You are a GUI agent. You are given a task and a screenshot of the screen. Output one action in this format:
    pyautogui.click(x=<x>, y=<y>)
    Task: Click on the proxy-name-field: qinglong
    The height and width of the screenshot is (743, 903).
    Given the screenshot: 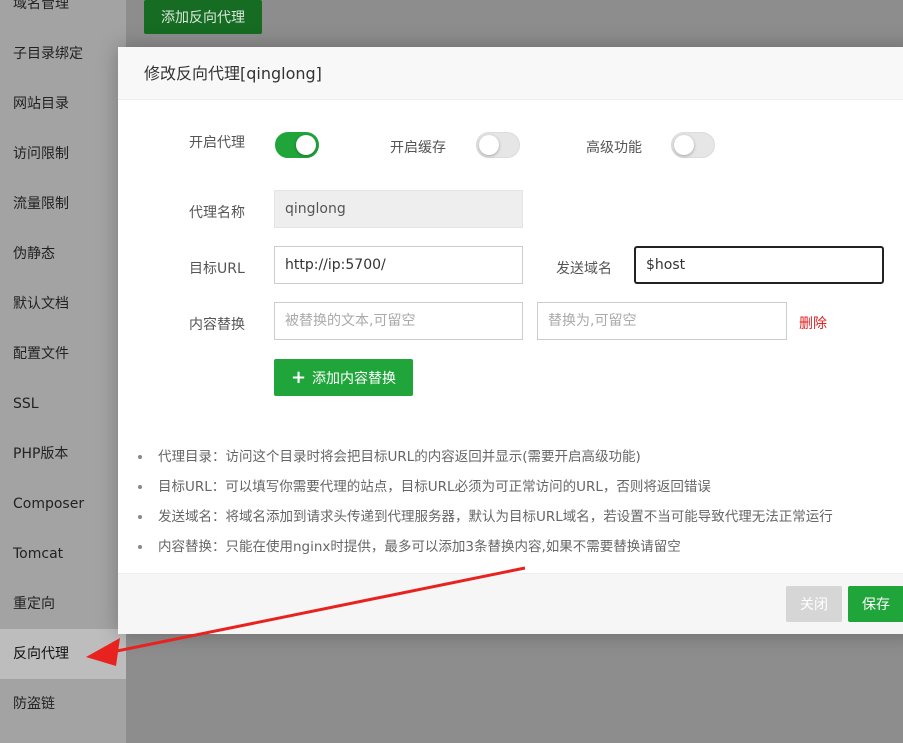 What is the action you would take?
    pyautogui.click(x=398, y=209)
    